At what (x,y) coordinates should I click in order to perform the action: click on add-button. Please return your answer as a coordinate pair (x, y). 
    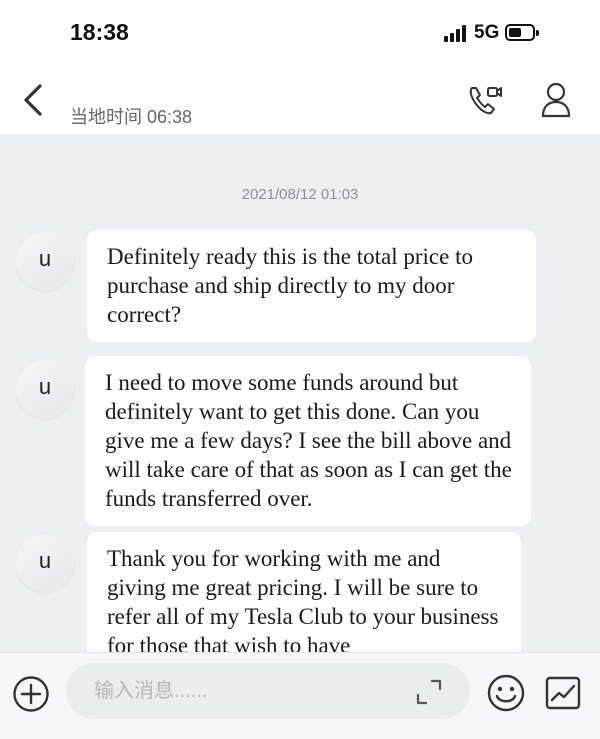
    Looking at the image, I should click on (31, 694).